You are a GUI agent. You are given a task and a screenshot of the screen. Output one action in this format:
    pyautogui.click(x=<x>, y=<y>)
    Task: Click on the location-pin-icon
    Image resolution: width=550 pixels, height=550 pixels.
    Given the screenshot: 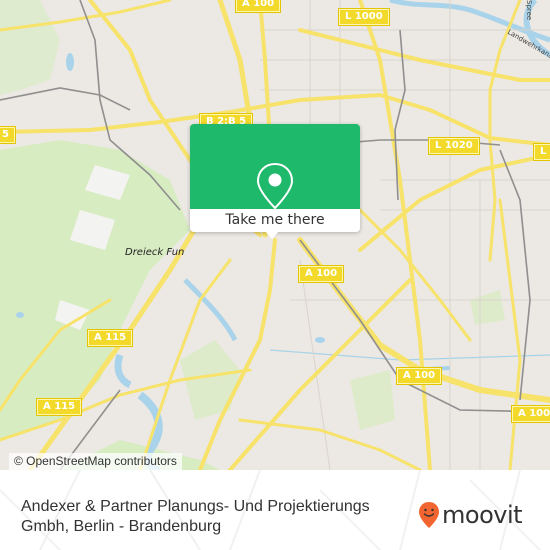 What is the action you would take?
    pyautogui.click(x=275, y=186)
    